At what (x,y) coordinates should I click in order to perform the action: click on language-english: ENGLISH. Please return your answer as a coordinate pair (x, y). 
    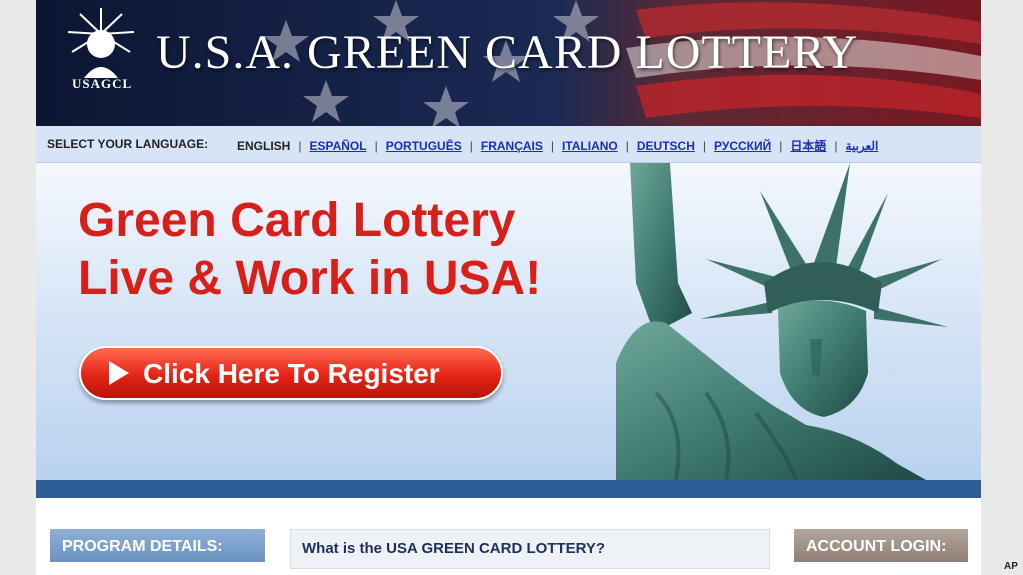
    Looking at the image, I should click on (264, 146).